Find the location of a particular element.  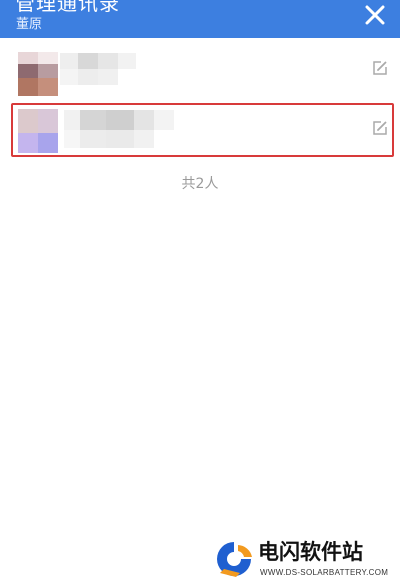

contact-row-selected is located at coordinates (200, 132).